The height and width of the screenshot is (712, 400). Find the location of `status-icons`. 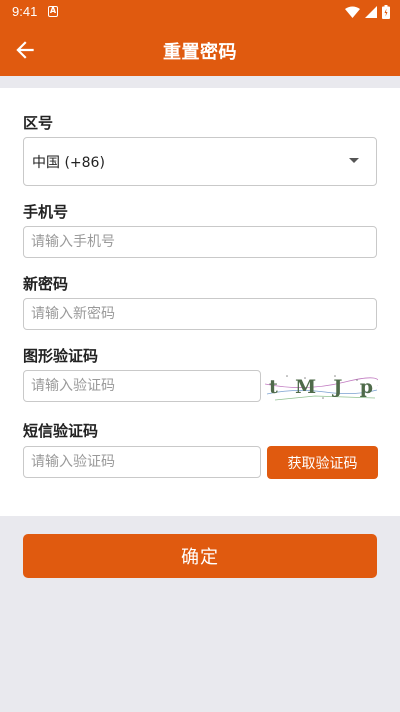

status-icons is located at coordinates (367, 12).